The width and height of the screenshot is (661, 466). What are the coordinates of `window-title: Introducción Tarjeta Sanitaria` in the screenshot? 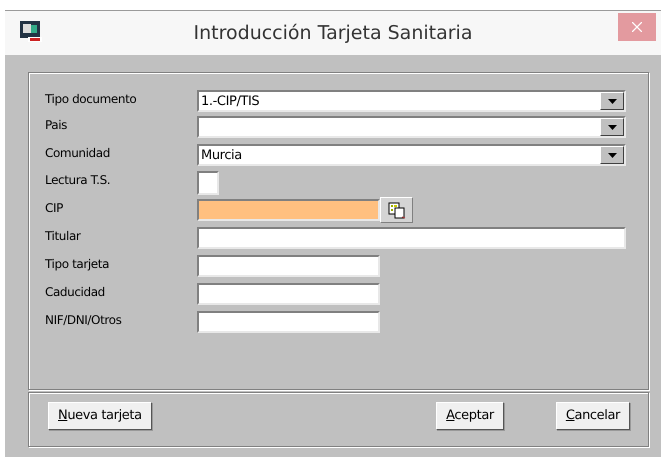 It's located at (333, 33).